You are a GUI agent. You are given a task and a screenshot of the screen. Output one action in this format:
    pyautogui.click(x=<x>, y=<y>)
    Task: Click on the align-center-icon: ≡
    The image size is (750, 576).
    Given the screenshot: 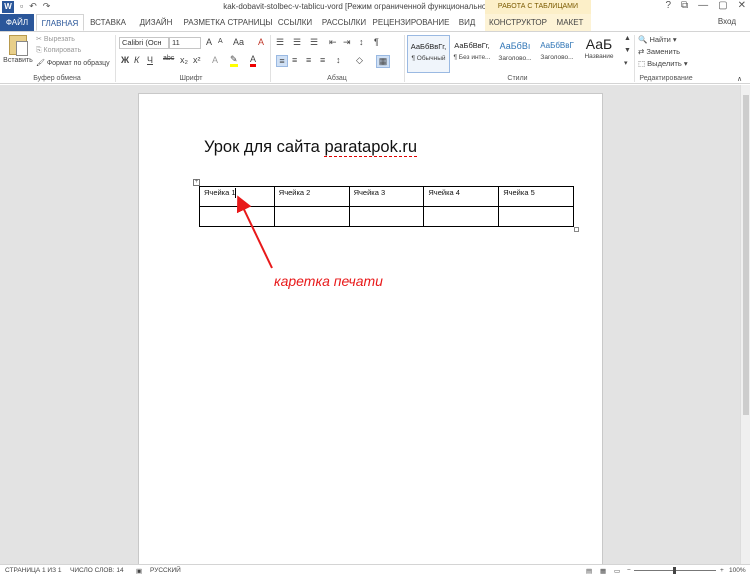 What is the action you would take?
    pyautogui.click(x=294, y=60)
    